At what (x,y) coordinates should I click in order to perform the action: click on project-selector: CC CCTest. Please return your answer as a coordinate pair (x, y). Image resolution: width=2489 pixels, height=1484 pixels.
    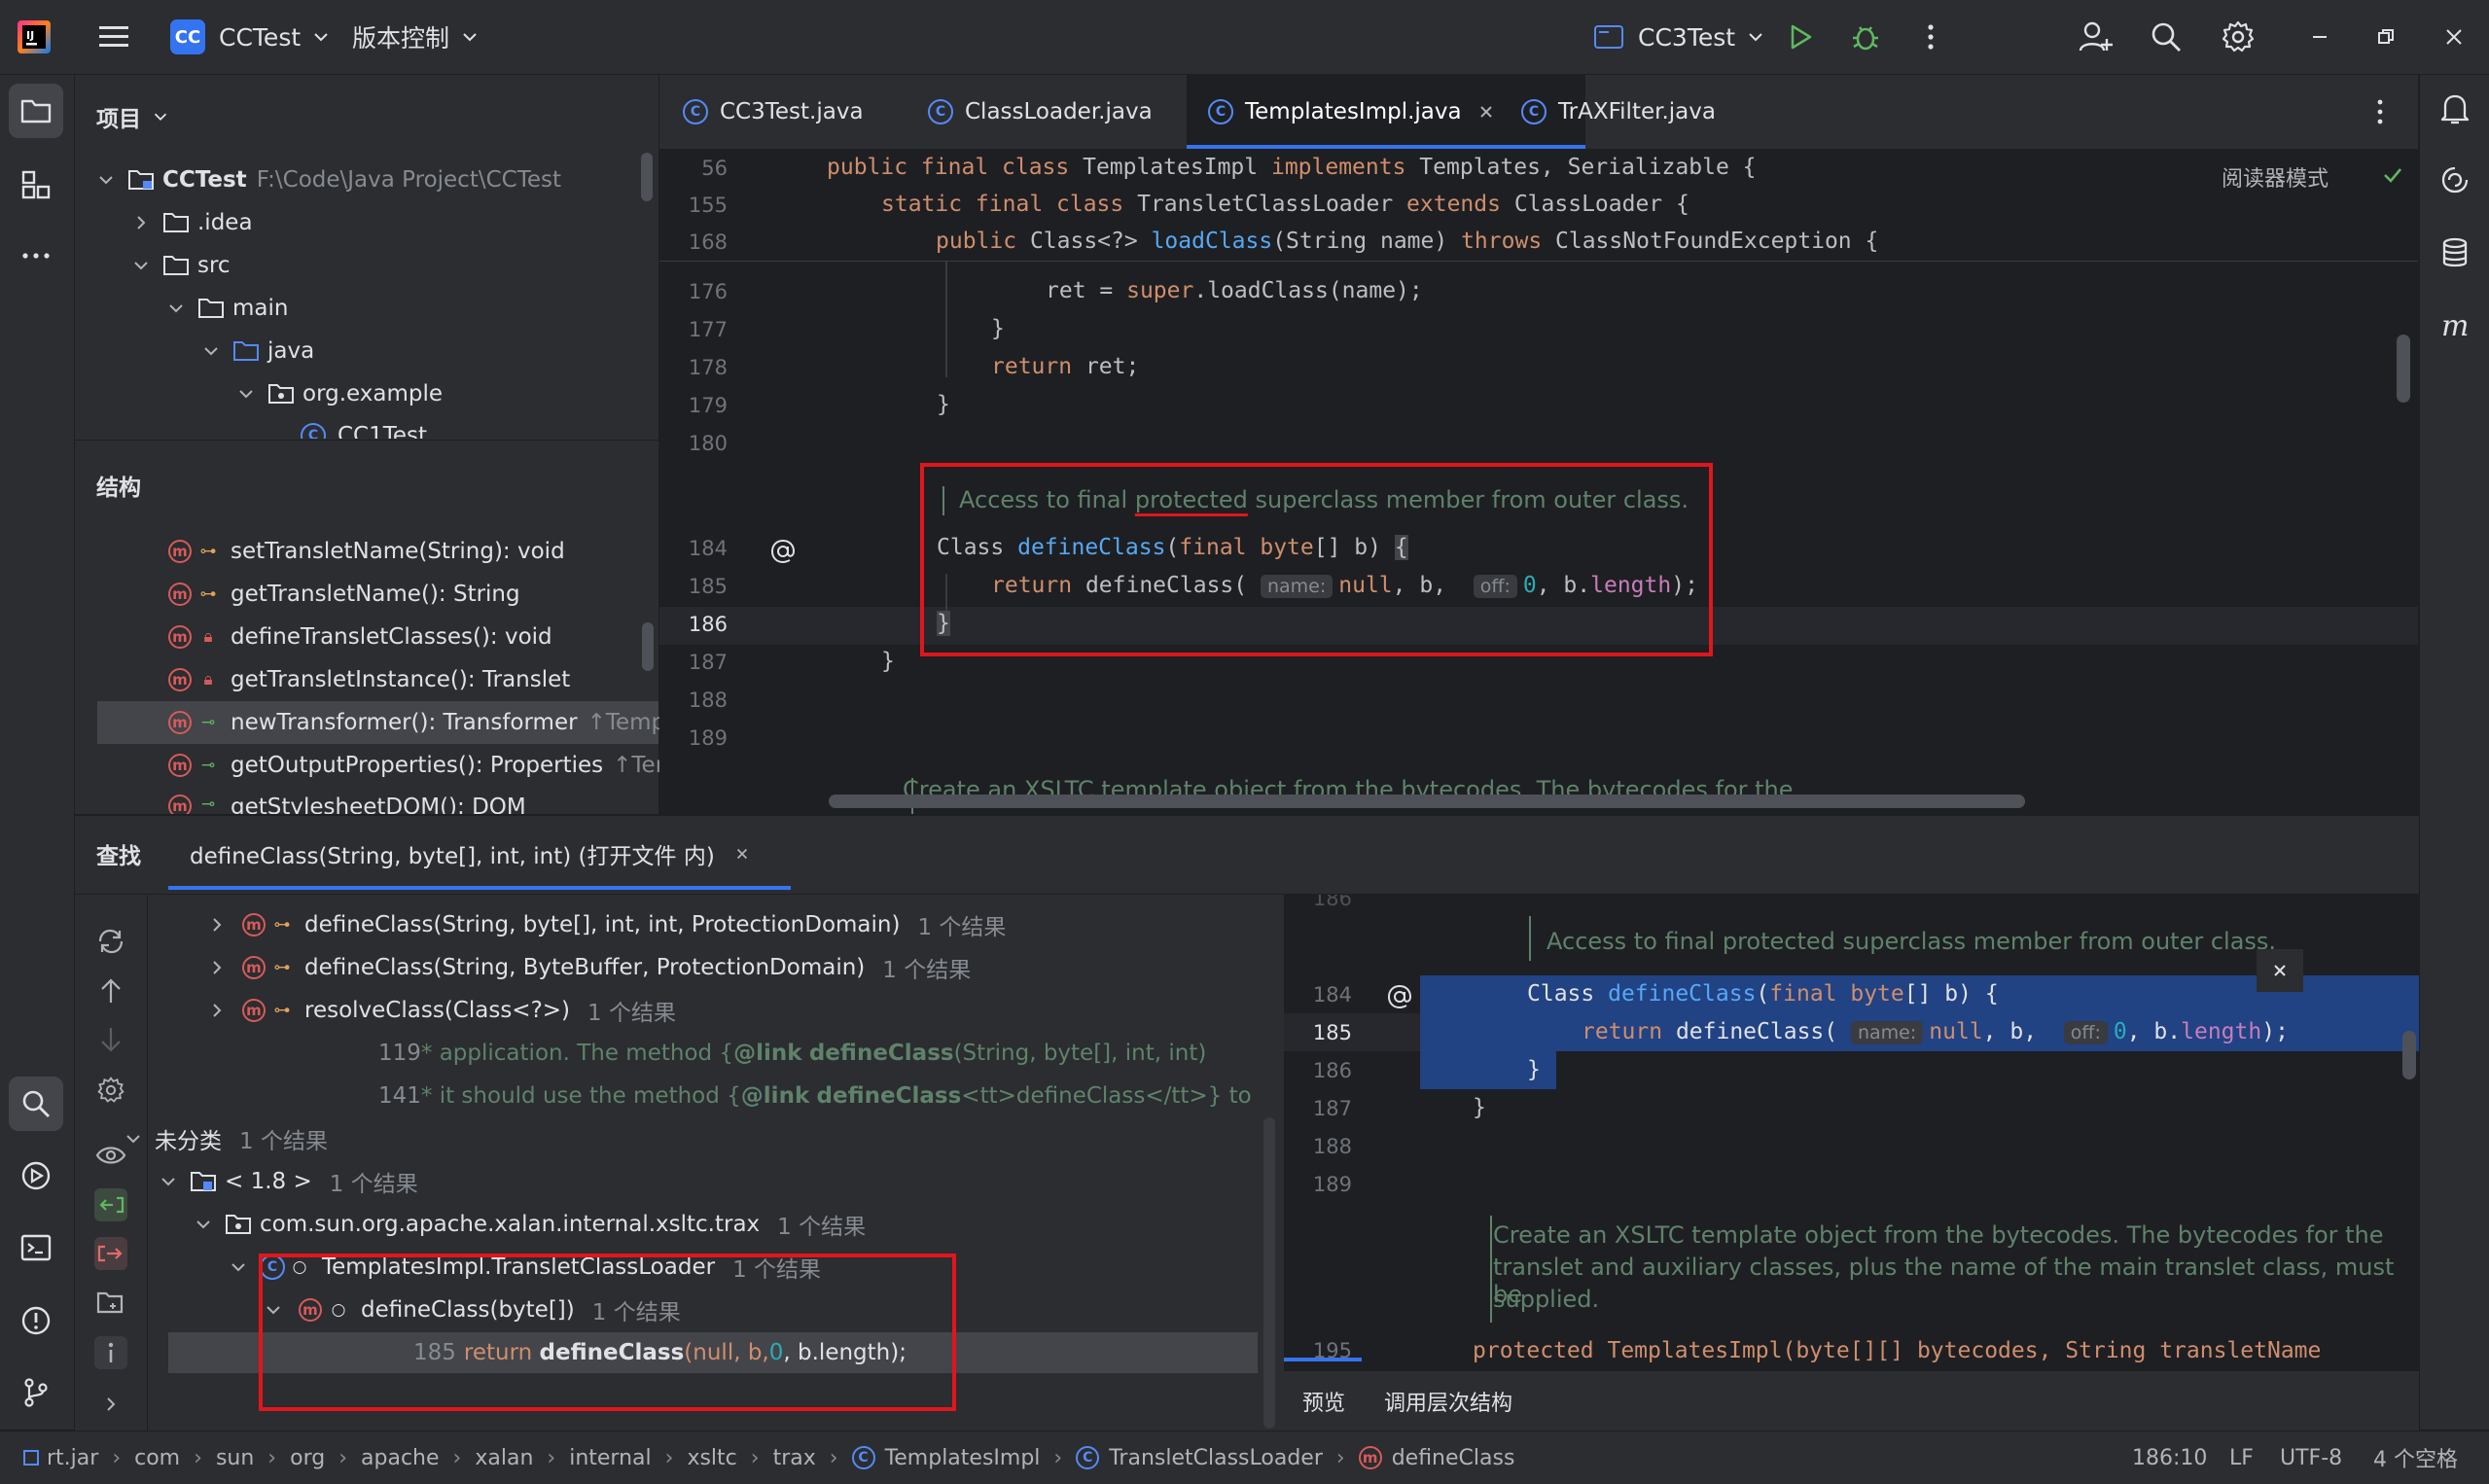
    Looking at the image, I should click on (251, 37).